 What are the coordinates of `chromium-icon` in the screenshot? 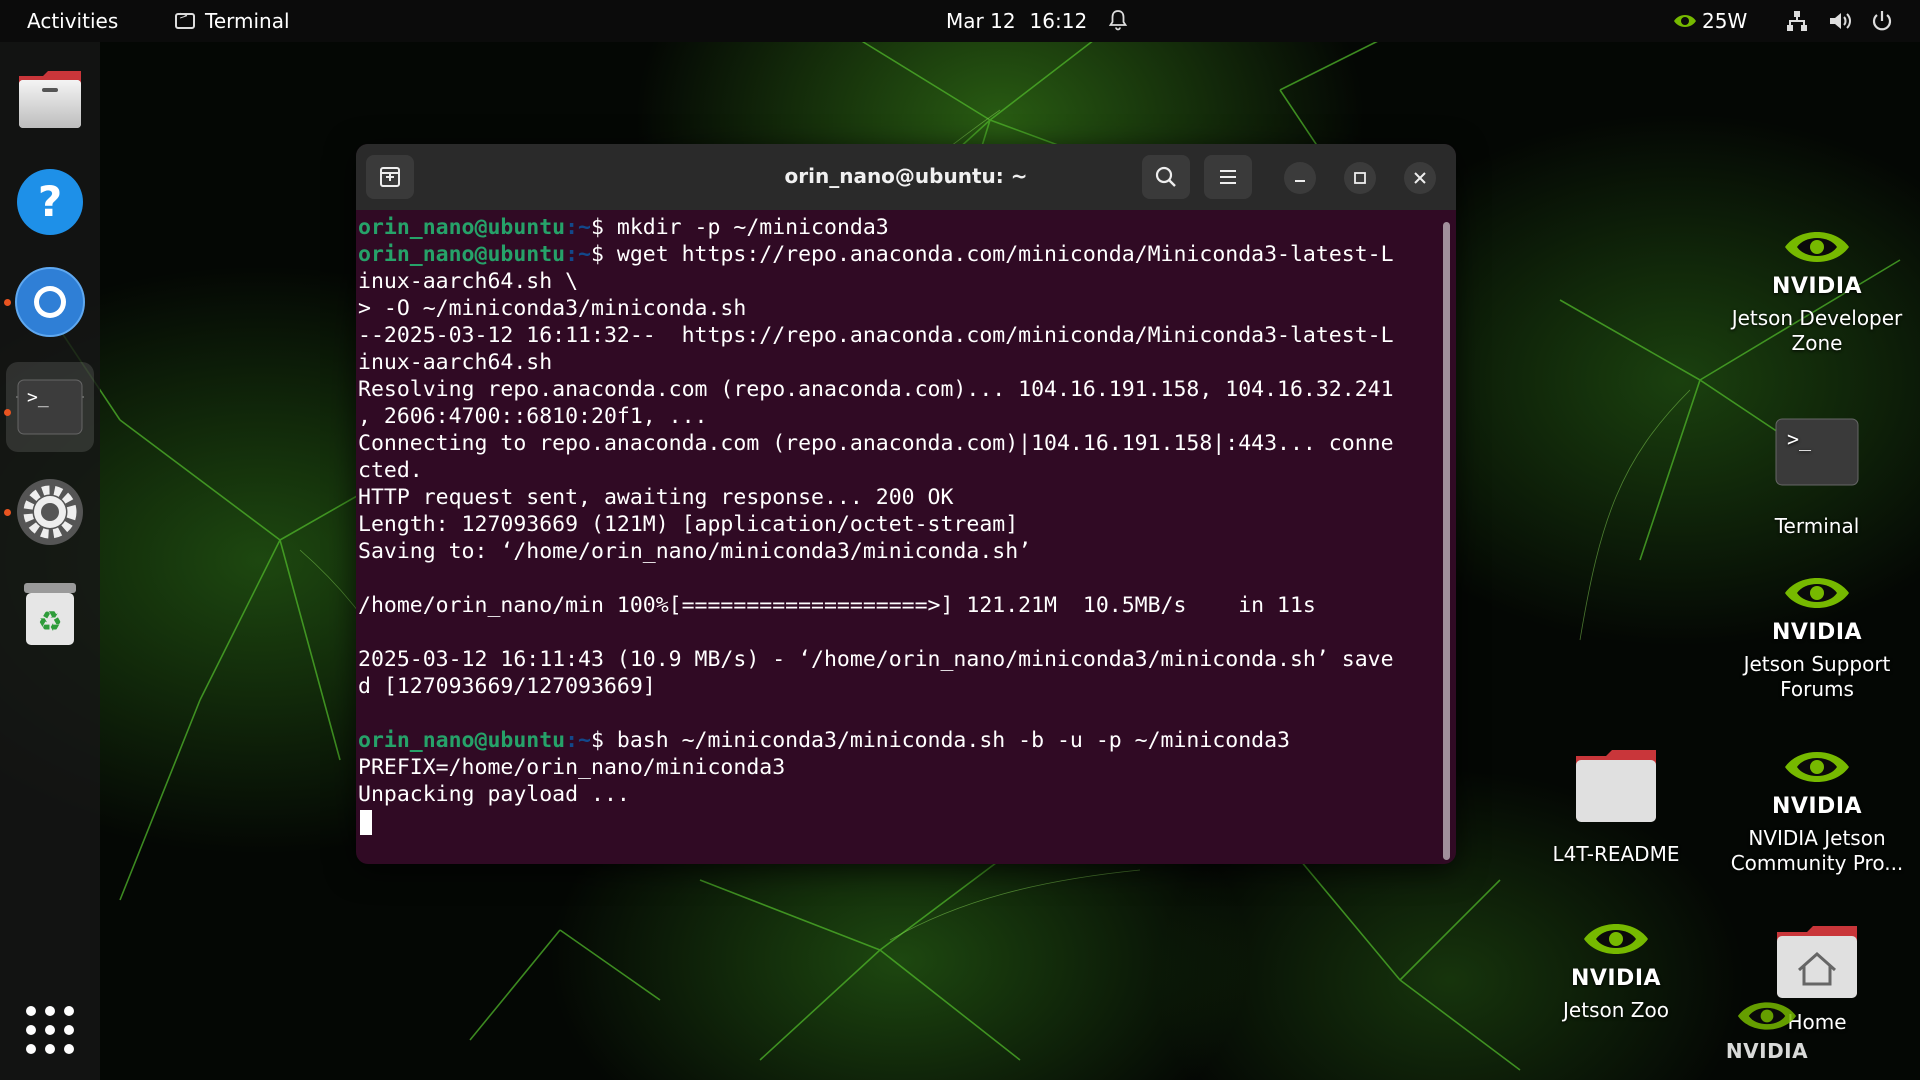 It's located at (50, 302).